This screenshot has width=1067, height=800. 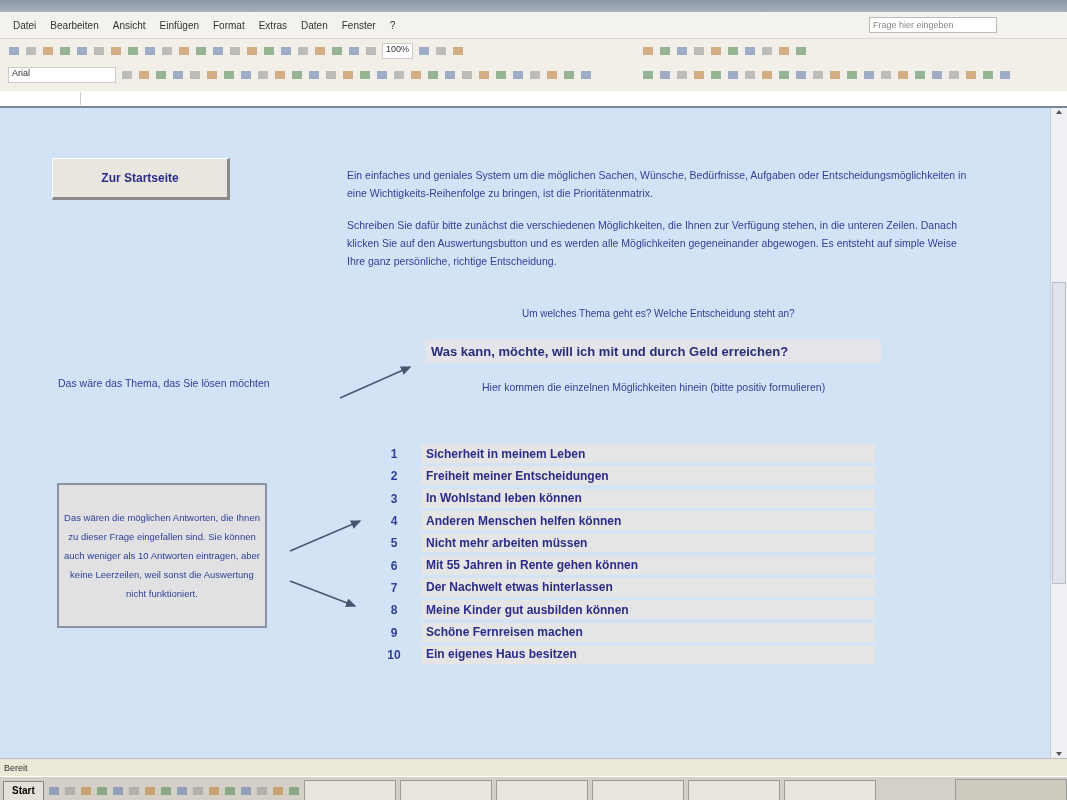 What do you see at coordinates (653, 351) in the screenshot?
I see `topic-cell: Was kann, möchte, will ich mit und durch Geld erreichen?` at bounding box center [653, 351].